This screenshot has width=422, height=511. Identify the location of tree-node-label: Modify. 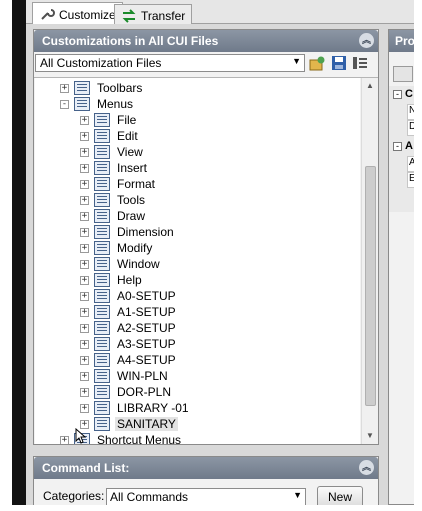
(135, 248).